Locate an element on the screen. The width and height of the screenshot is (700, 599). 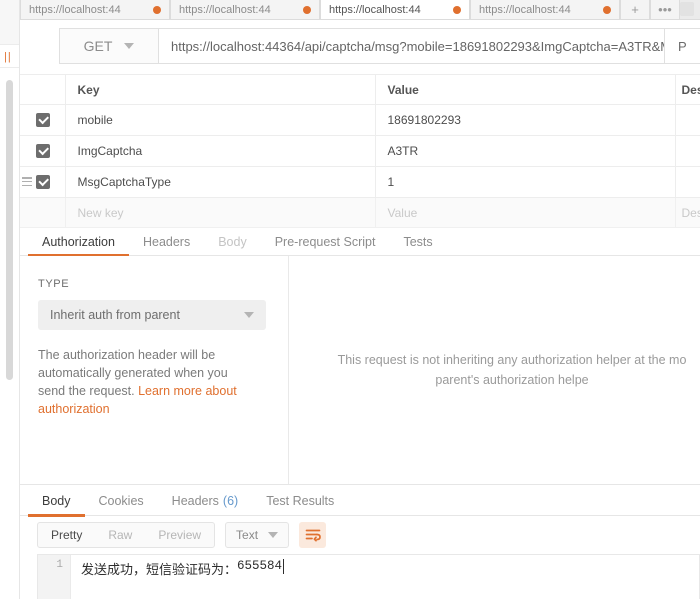
tab-headers: Headers is located at coordinates (166, 242).